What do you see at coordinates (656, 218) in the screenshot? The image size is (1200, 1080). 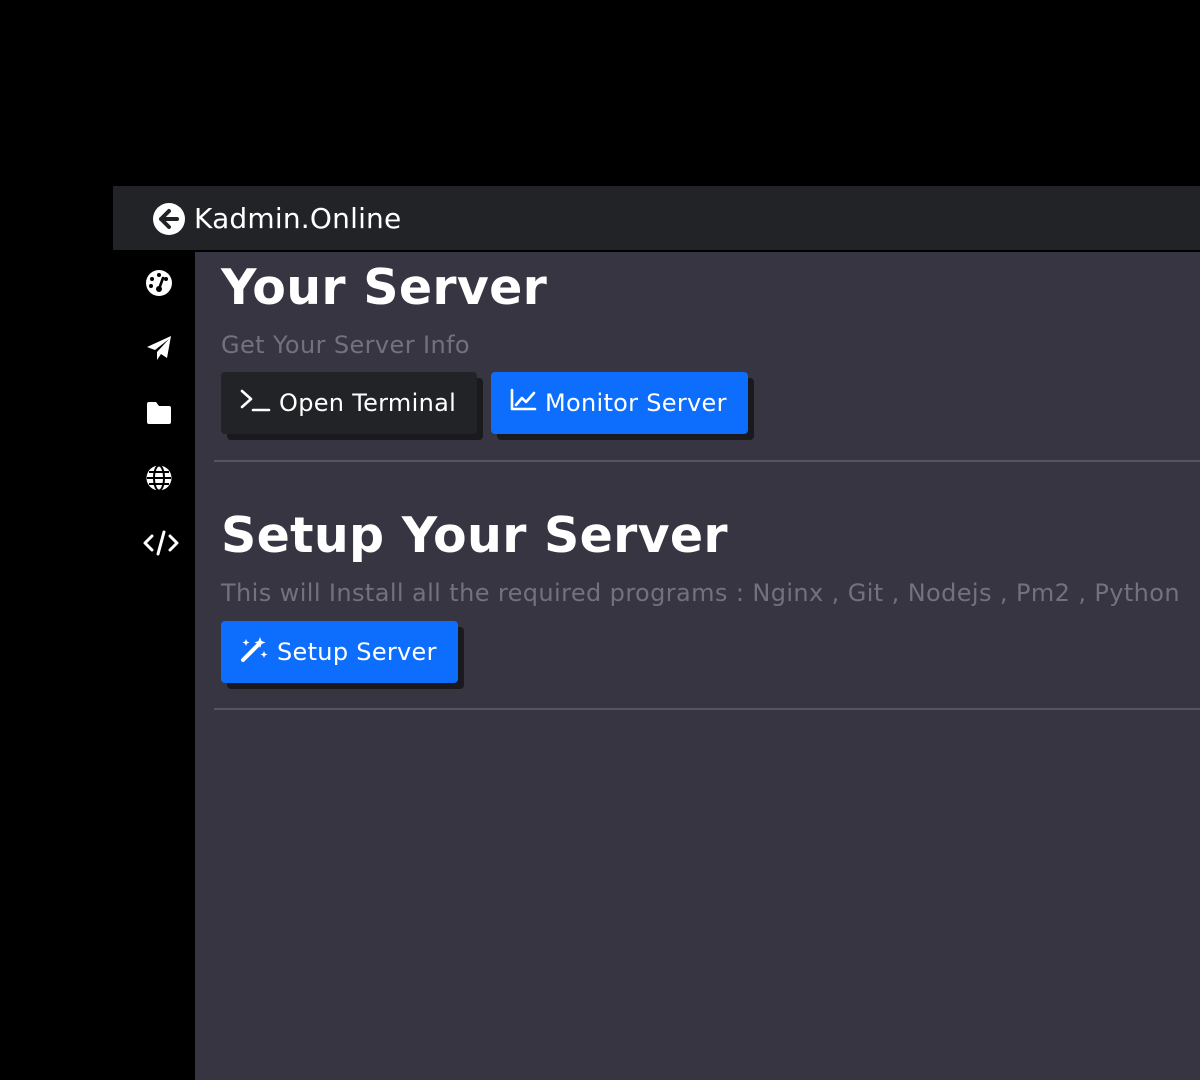 I see `top-bar: Kadmin.Online` at bounding box center [656, 218].